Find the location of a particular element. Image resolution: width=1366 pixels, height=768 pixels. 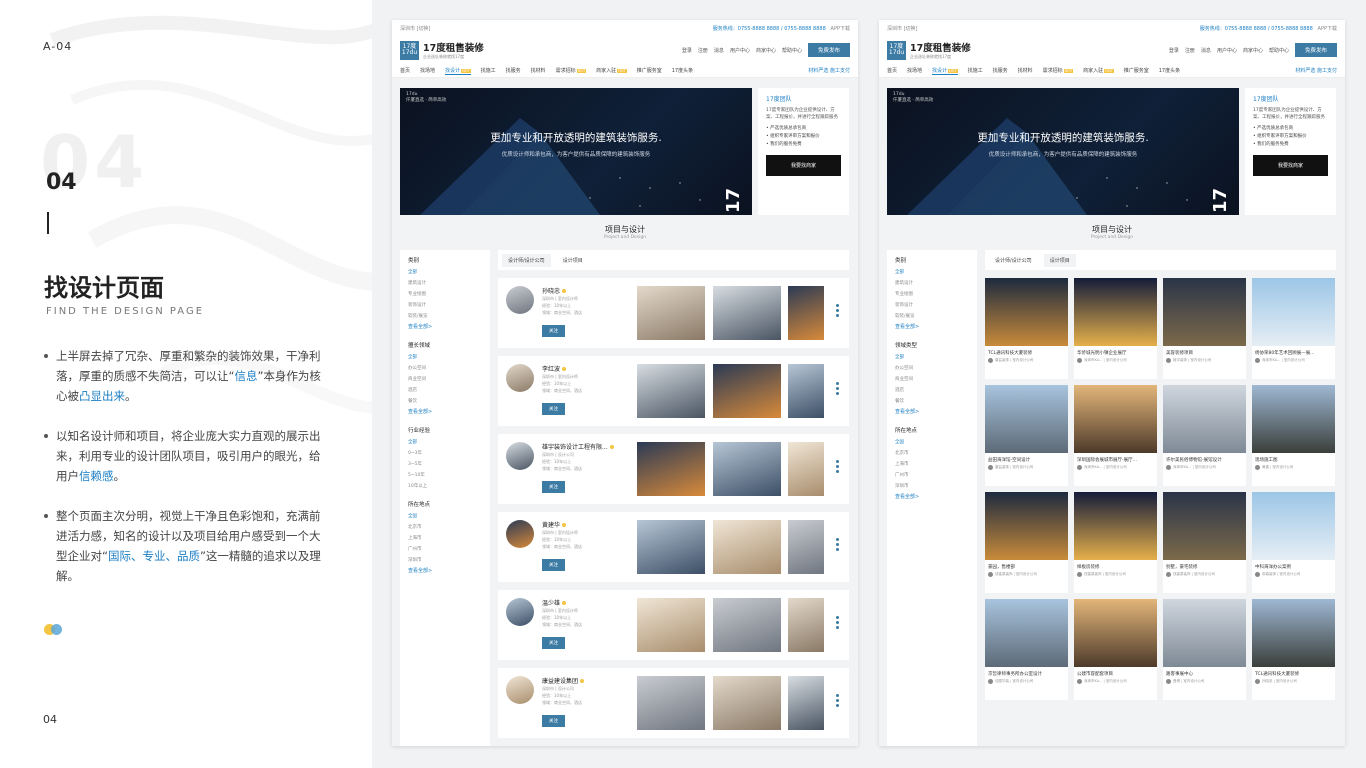

nav-promotion: 推广服务室 is located at coordinates (649, 70).